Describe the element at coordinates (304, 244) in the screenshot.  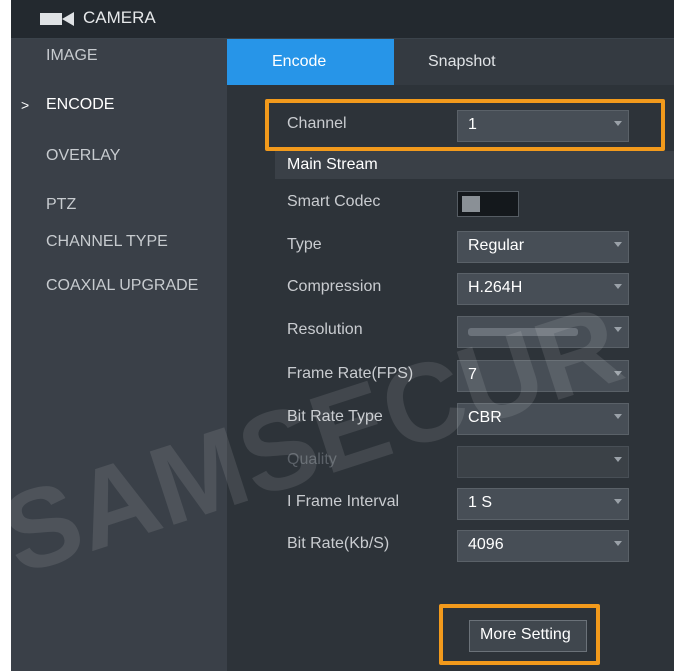
I see `type-label: Type` at that location.